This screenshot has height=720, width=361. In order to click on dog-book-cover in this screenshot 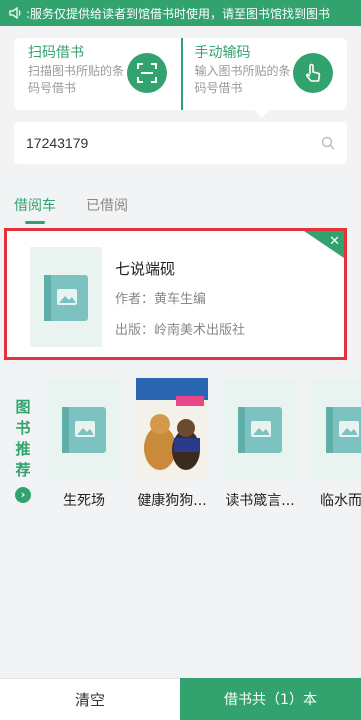, I will do `click(172, 429)`.